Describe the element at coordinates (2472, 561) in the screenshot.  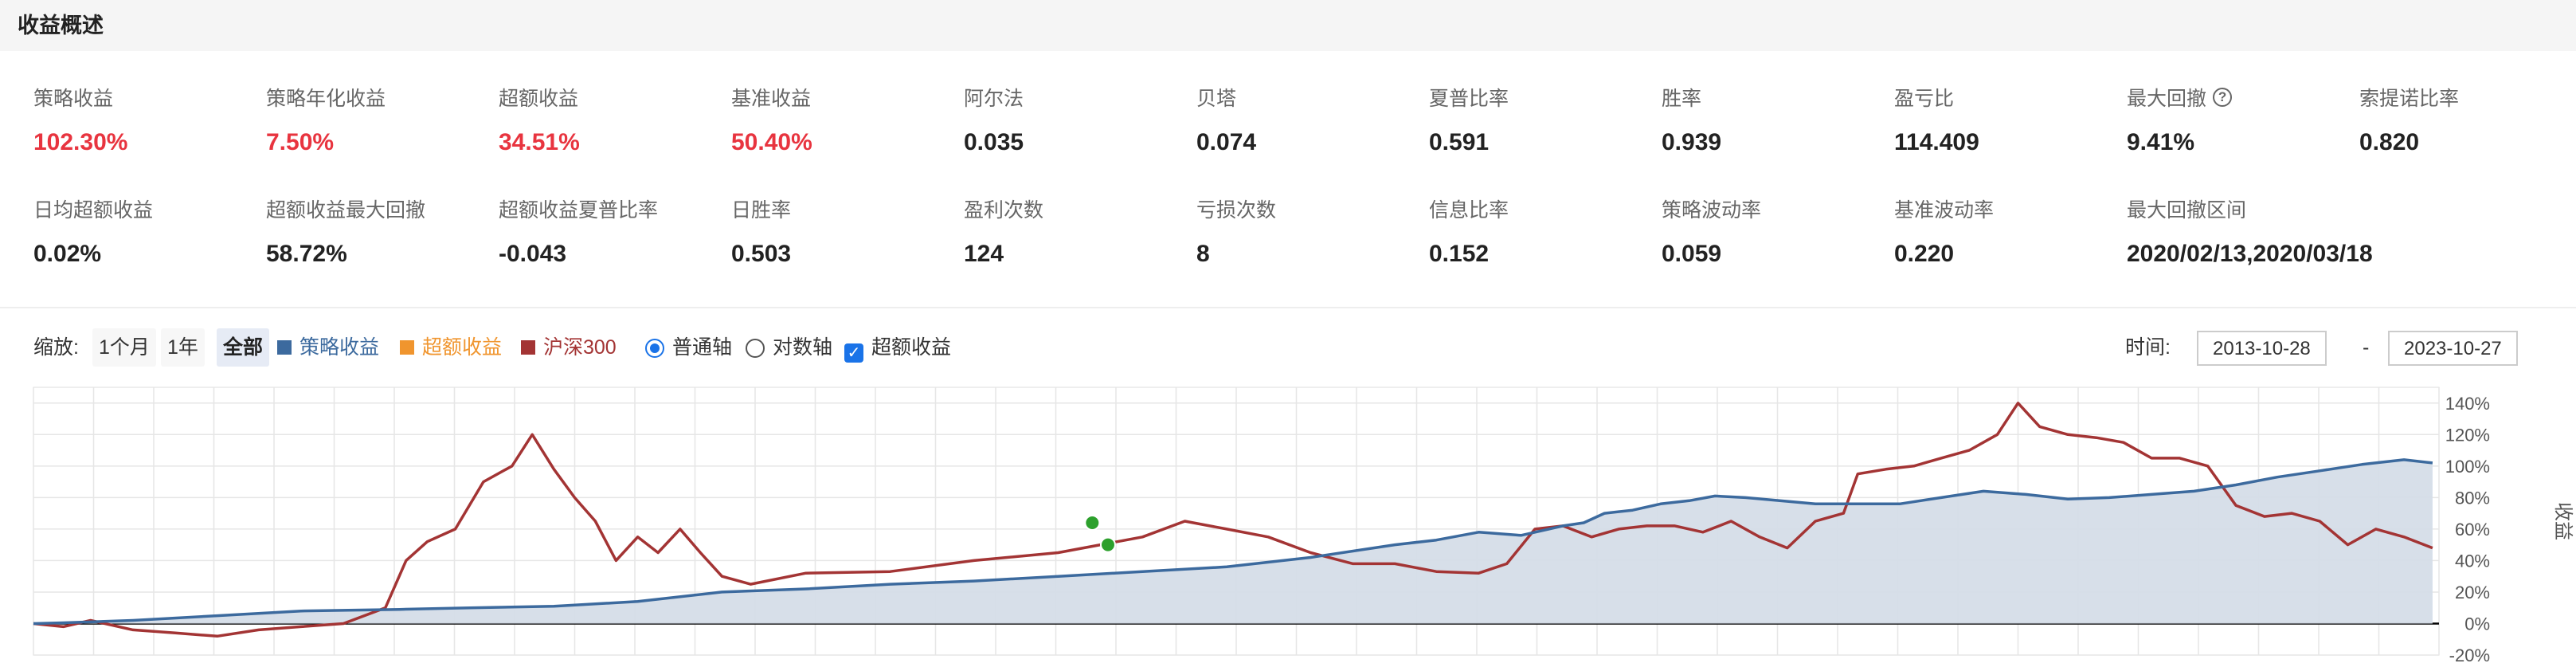
I see `y-tick-label: 40%` at that location.